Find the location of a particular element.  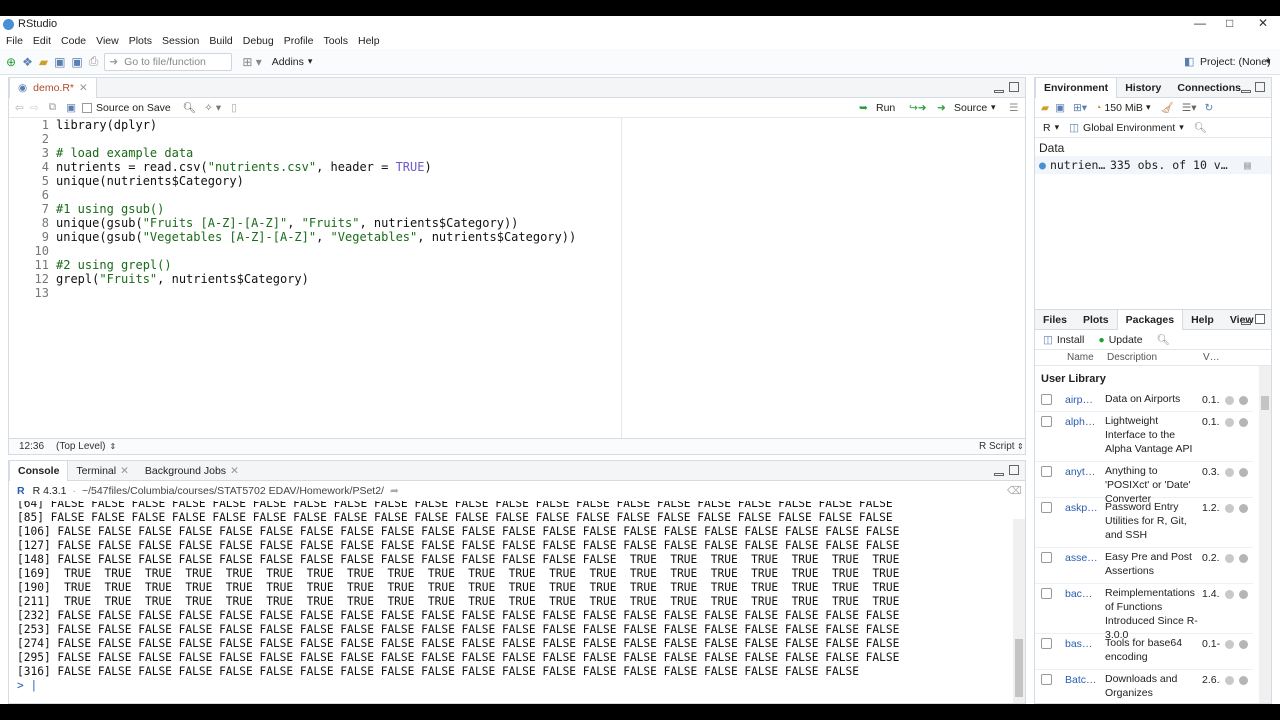

menu-build: Build is located at coordinates (220, 41).